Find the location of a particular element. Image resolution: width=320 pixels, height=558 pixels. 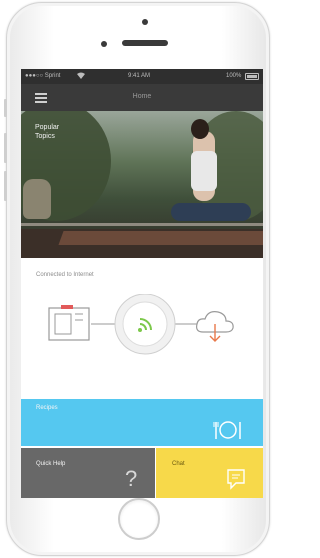

battery-icon is located at coordinates (252, 76).